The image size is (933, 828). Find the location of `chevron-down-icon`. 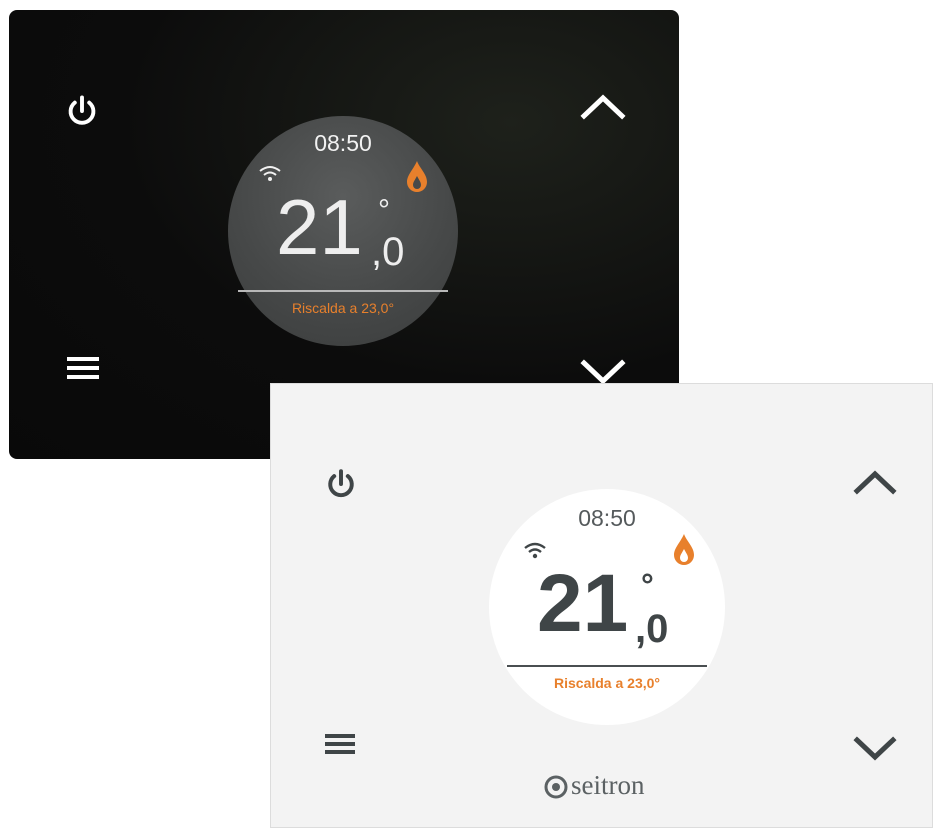

chevron-down-icon is located at coordinates (875, 748).